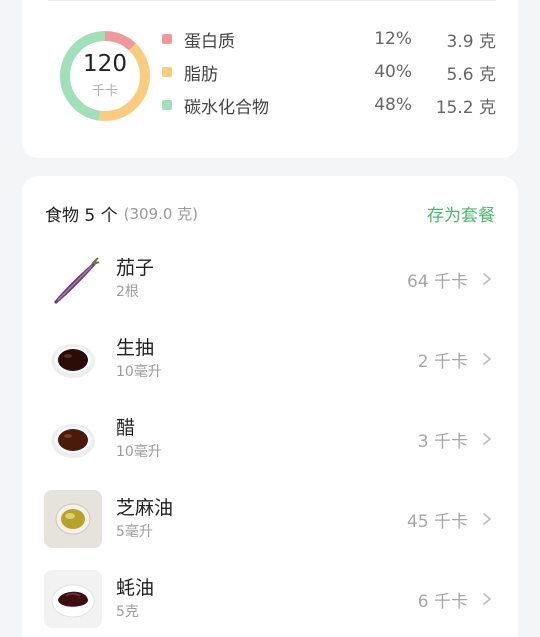 The height and width of the screenshot is (637, 540). Describe the element at coordinates (126, 427) in the screenshot. I see `food-name: 醋` at that location.